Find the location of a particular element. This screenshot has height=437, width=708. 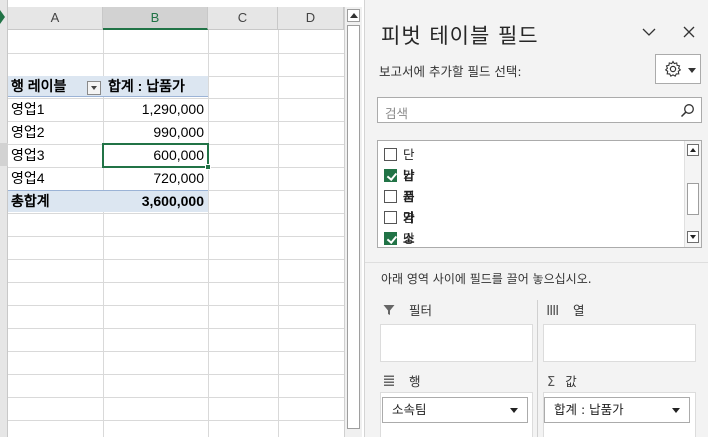

columns-area-header: 열 is located at coordinates (566, 311).